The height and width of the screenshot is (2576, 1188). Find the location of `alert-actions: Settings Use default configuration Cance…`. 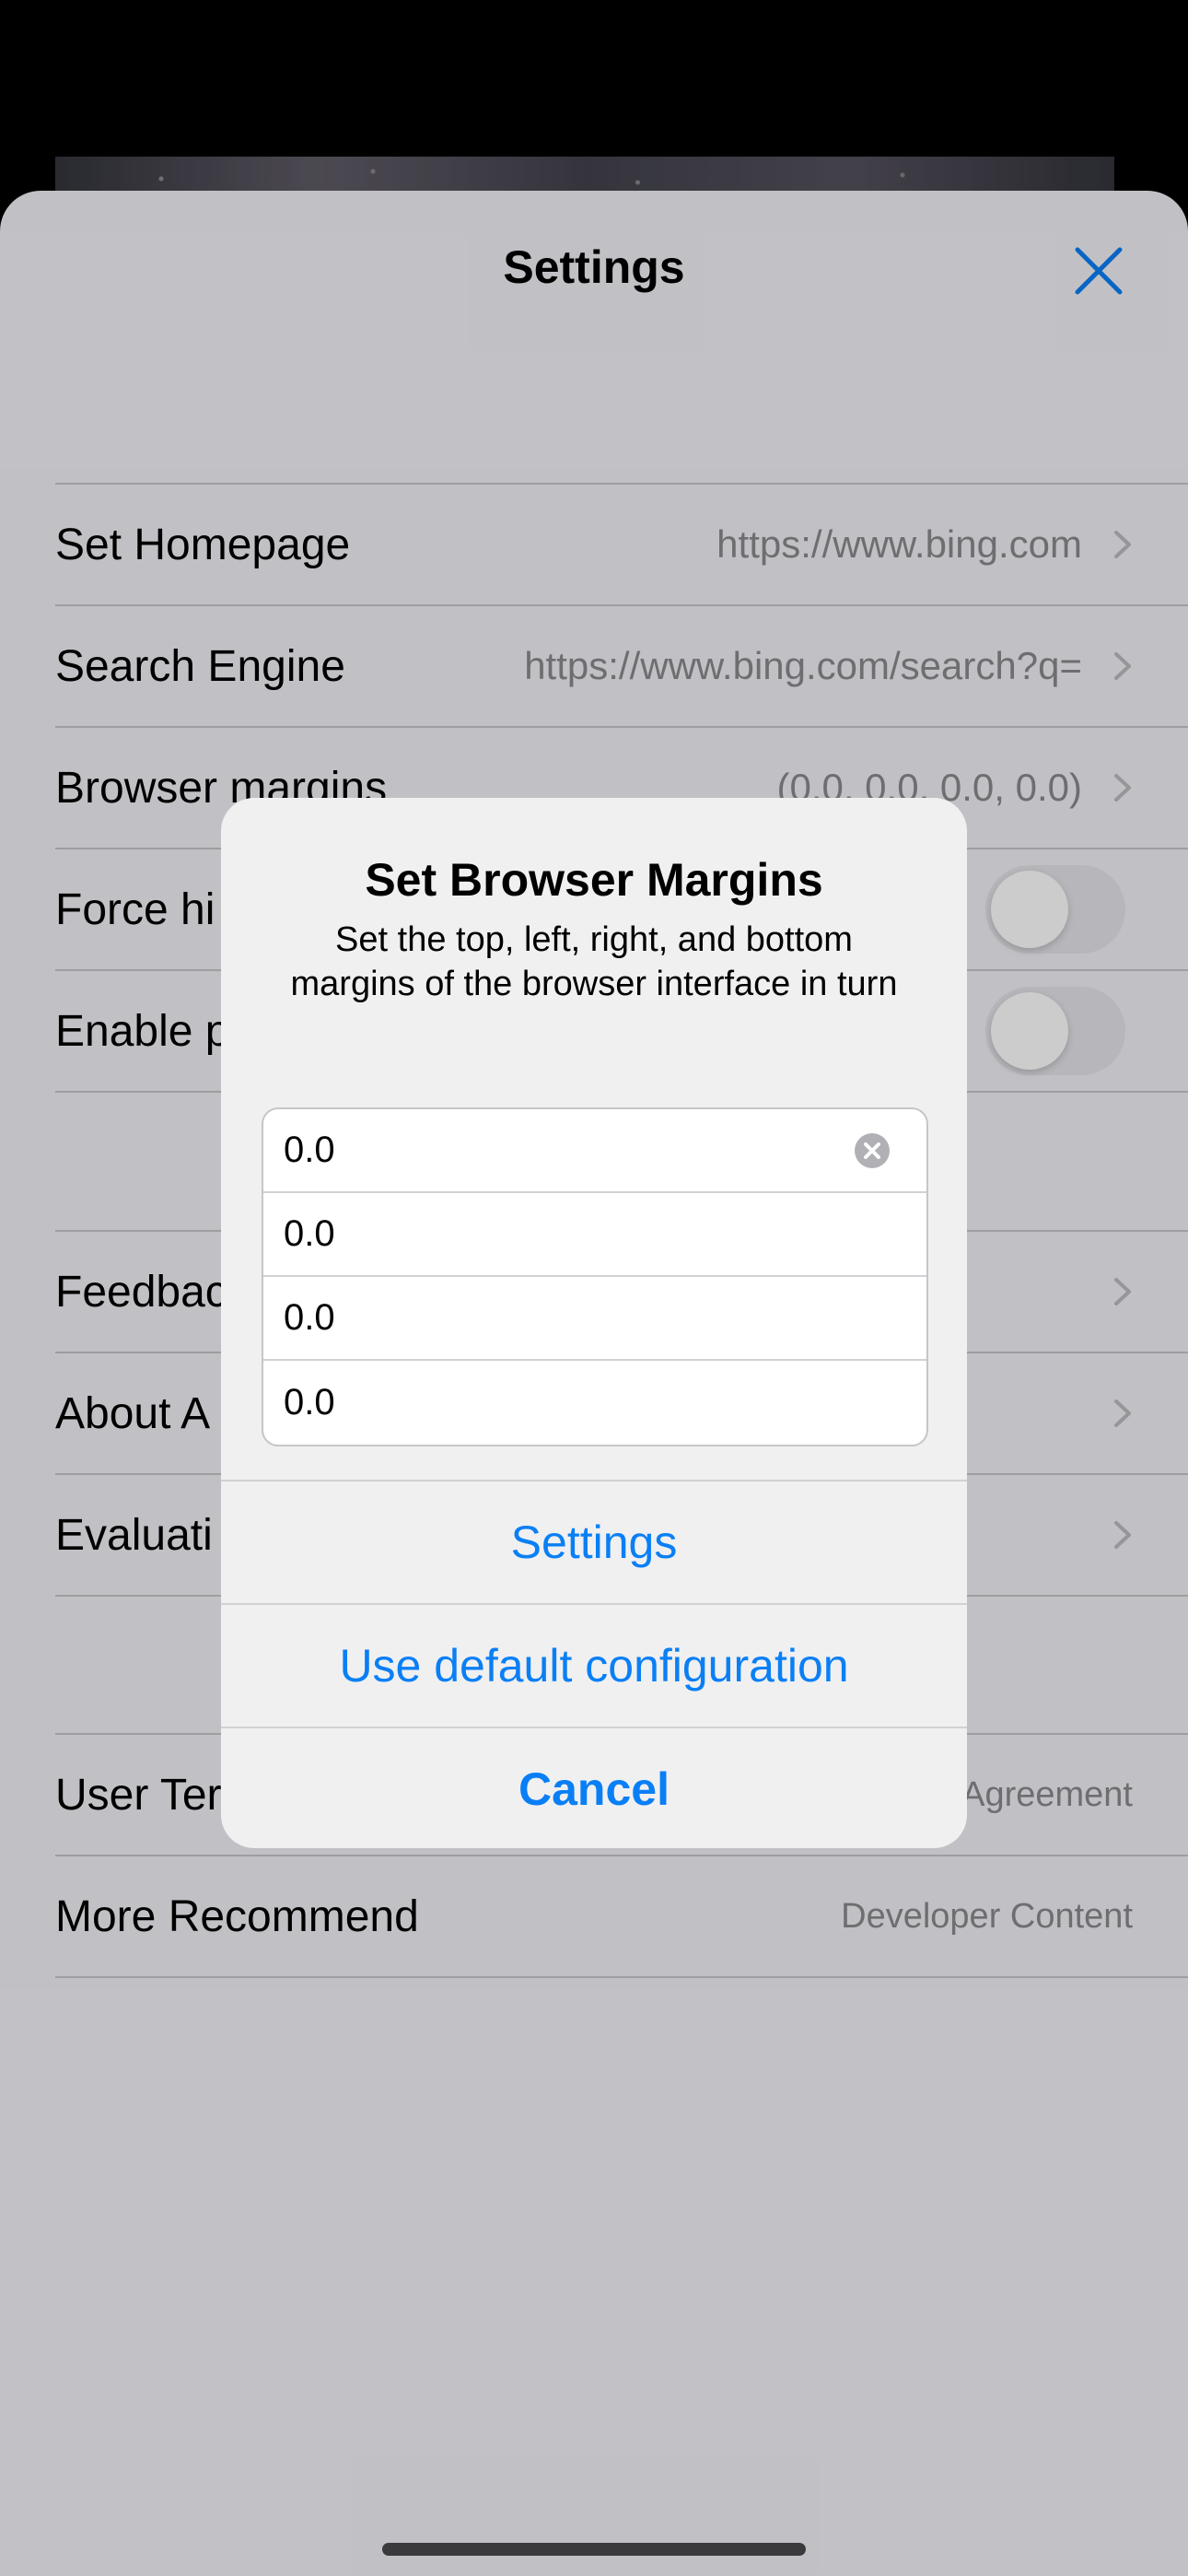

alert-actions: Settings Use default configuration Cance… is located at coordinates (594, 1664).